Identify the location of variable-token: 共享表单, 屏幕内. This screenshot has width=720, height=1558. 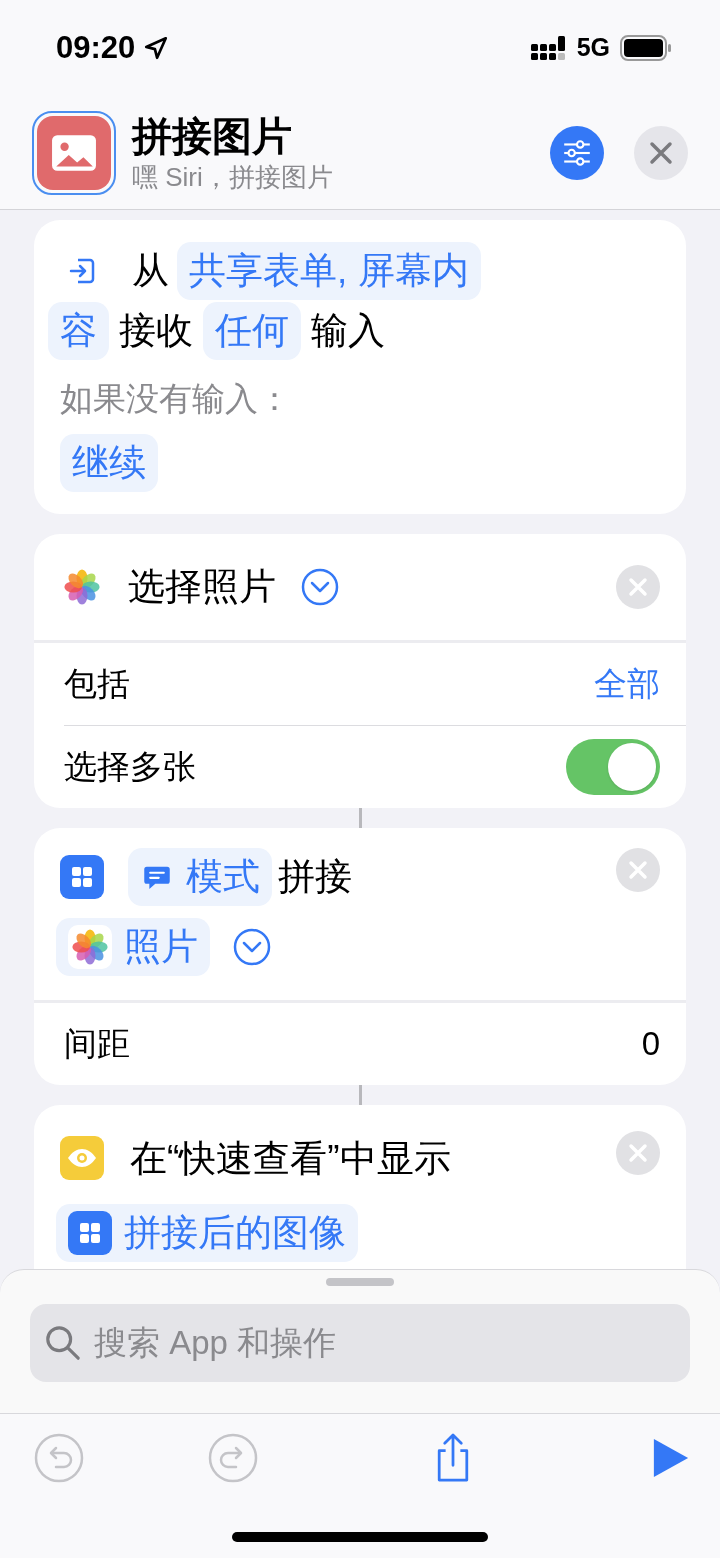
(329, 271).